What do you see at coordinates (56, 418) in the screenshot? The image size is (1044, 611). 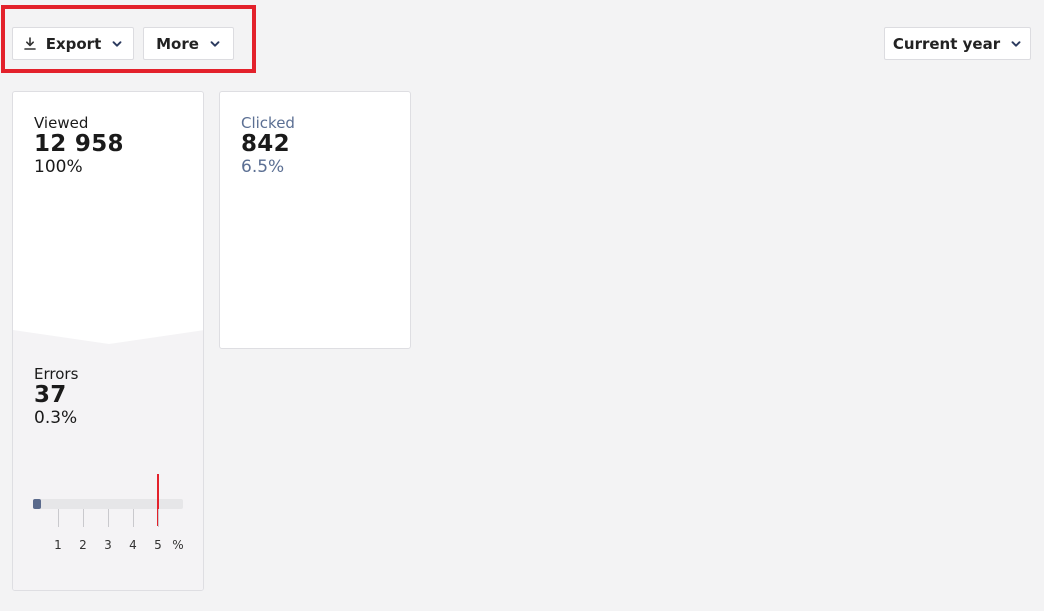 I see `errors-percent: 0.3%` at bounding box center [56, 418].